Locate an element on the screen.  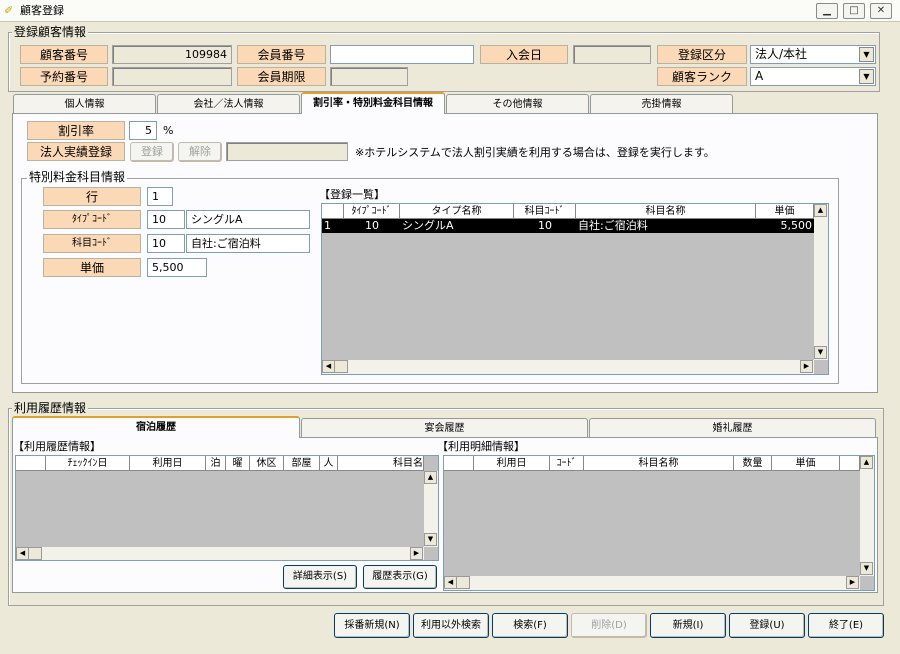
col-persons: 人 is located at coordinates (329, 463).